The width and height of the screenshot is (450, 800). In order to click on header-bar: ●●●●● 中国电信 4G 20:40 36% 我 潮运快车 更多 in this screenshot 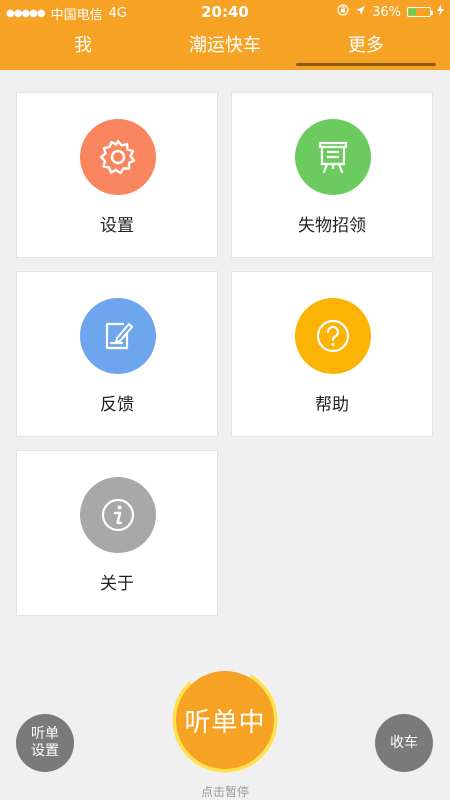, I will do `click(225, 35)`.